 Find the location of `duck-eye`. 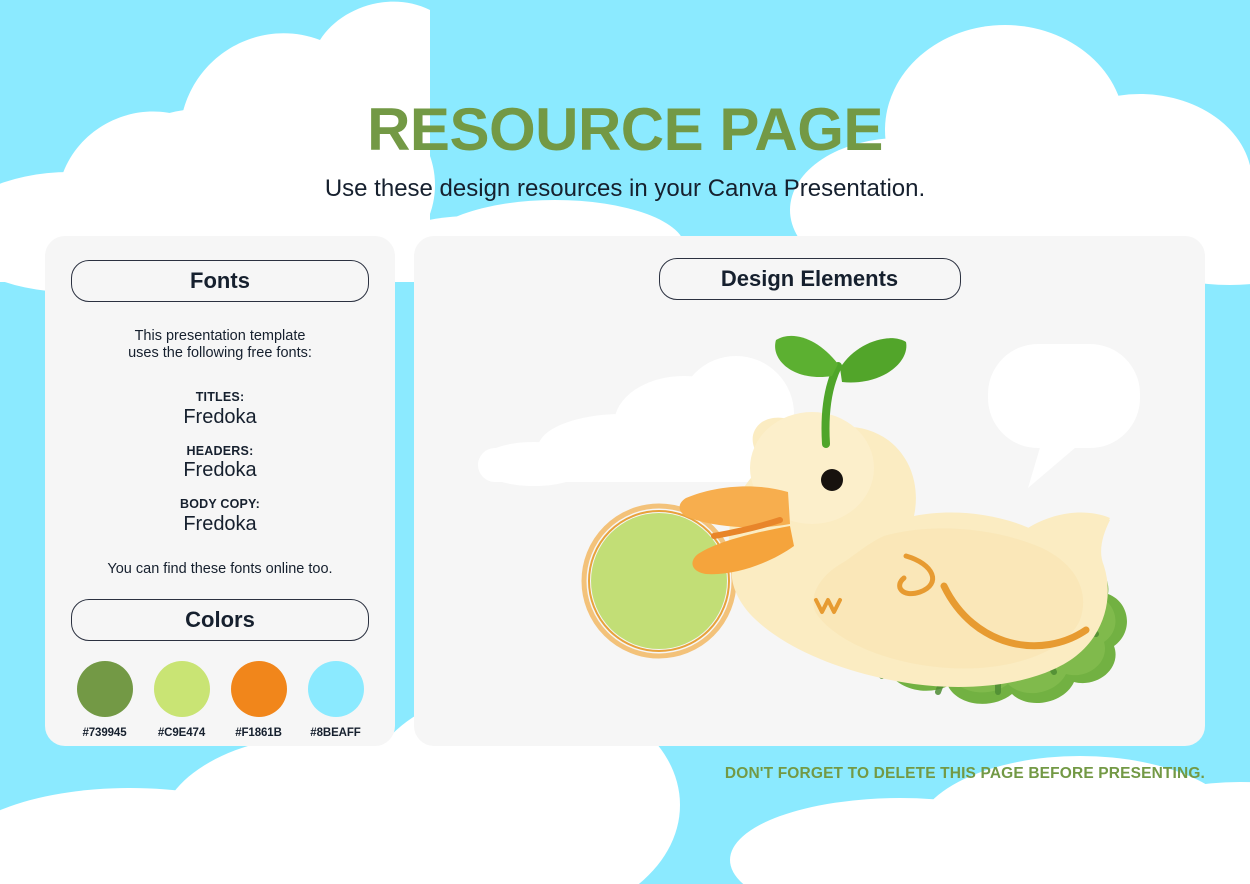

duck-eye is located at coordinates (832, 480).